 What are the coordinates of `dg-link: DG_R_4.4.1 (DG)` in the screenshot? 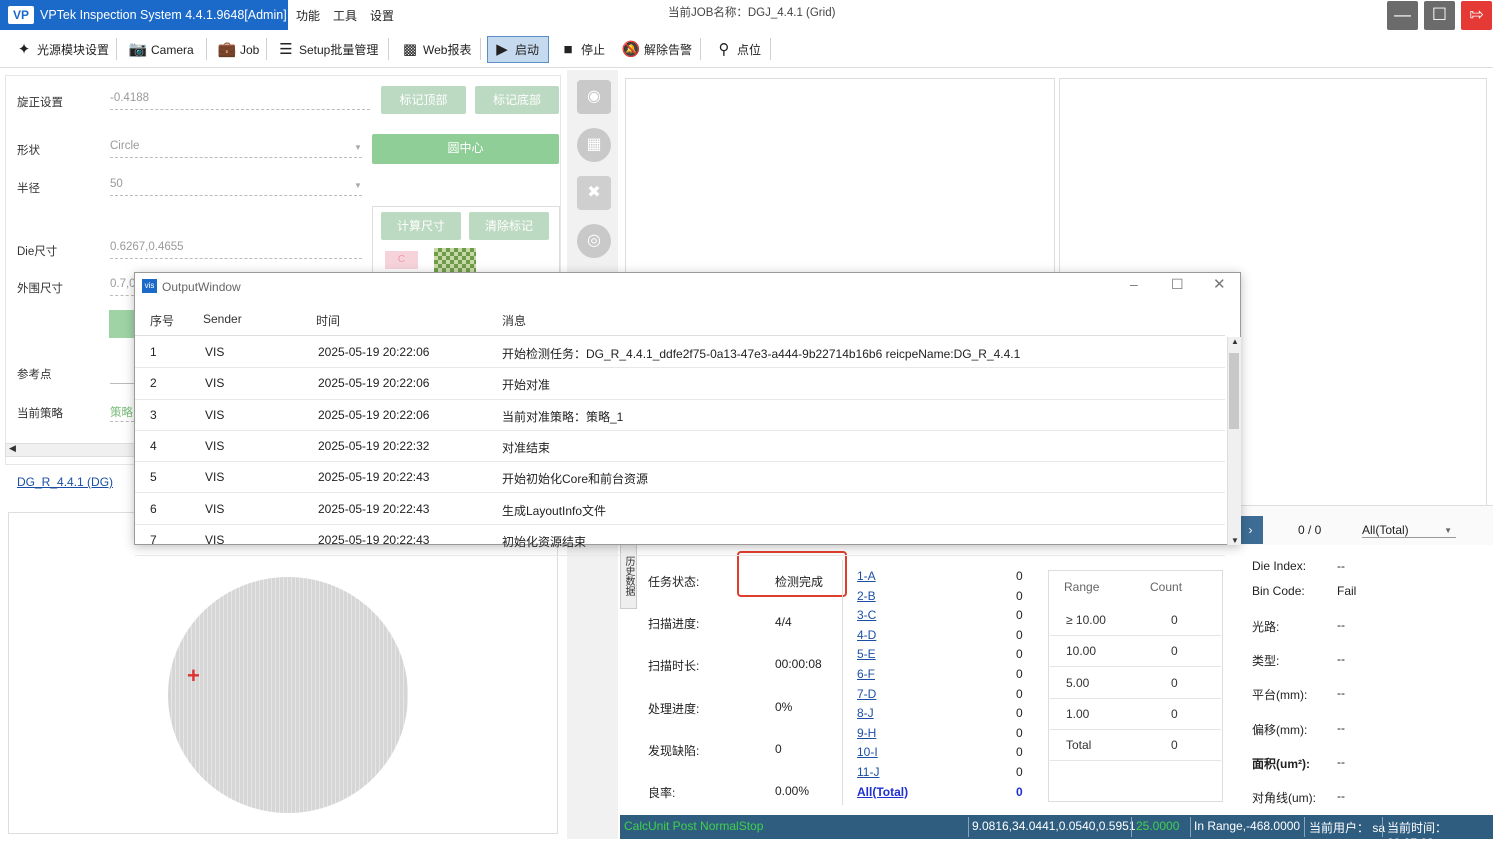 It's located at (65, 482).